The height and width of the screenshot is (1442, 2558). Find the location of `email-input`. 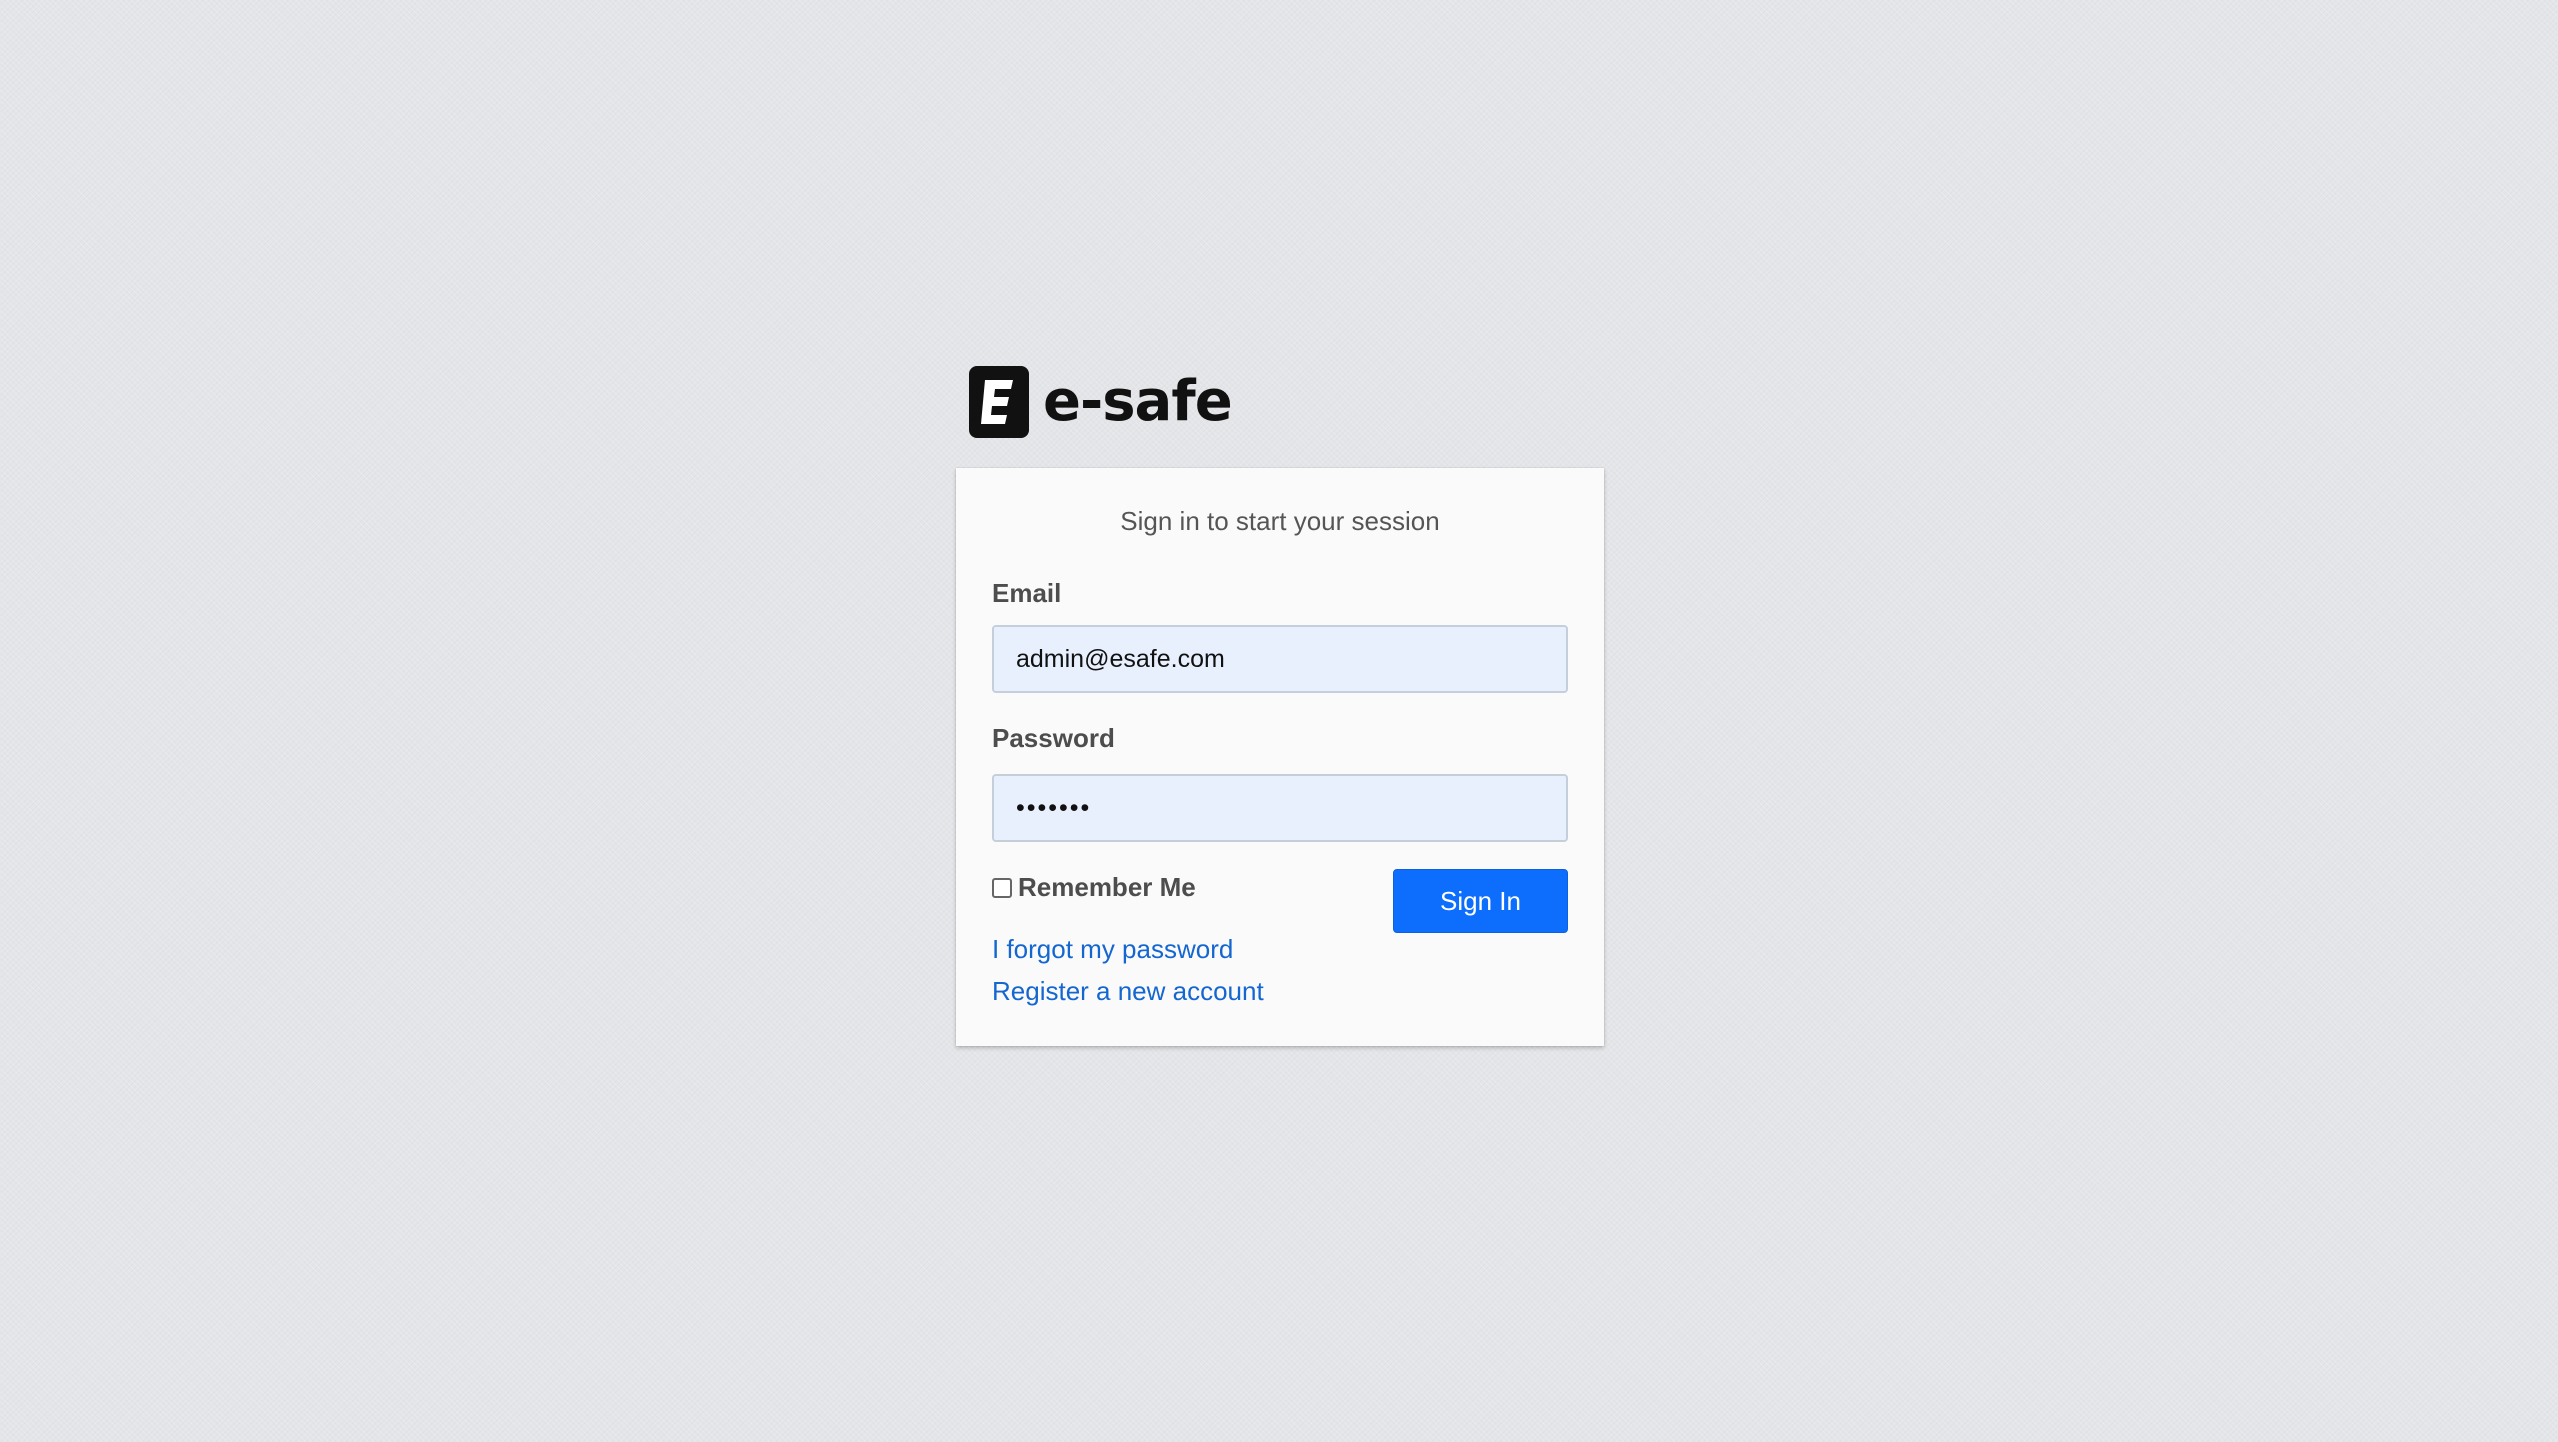

email-input is located at coordinates (1280, 659).